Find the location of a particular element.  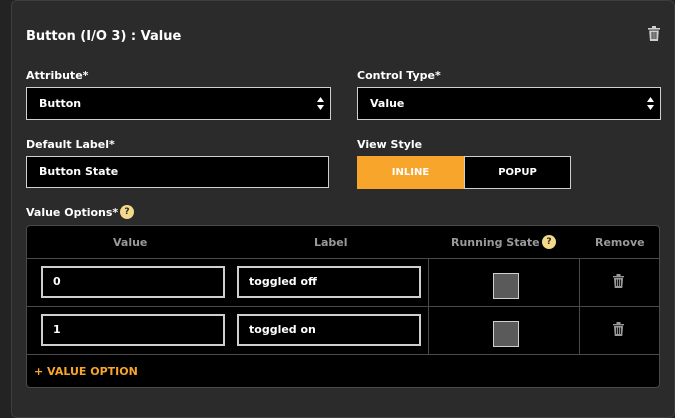

view-style-inline-button: INLINE is located at coordinates (410, 172).